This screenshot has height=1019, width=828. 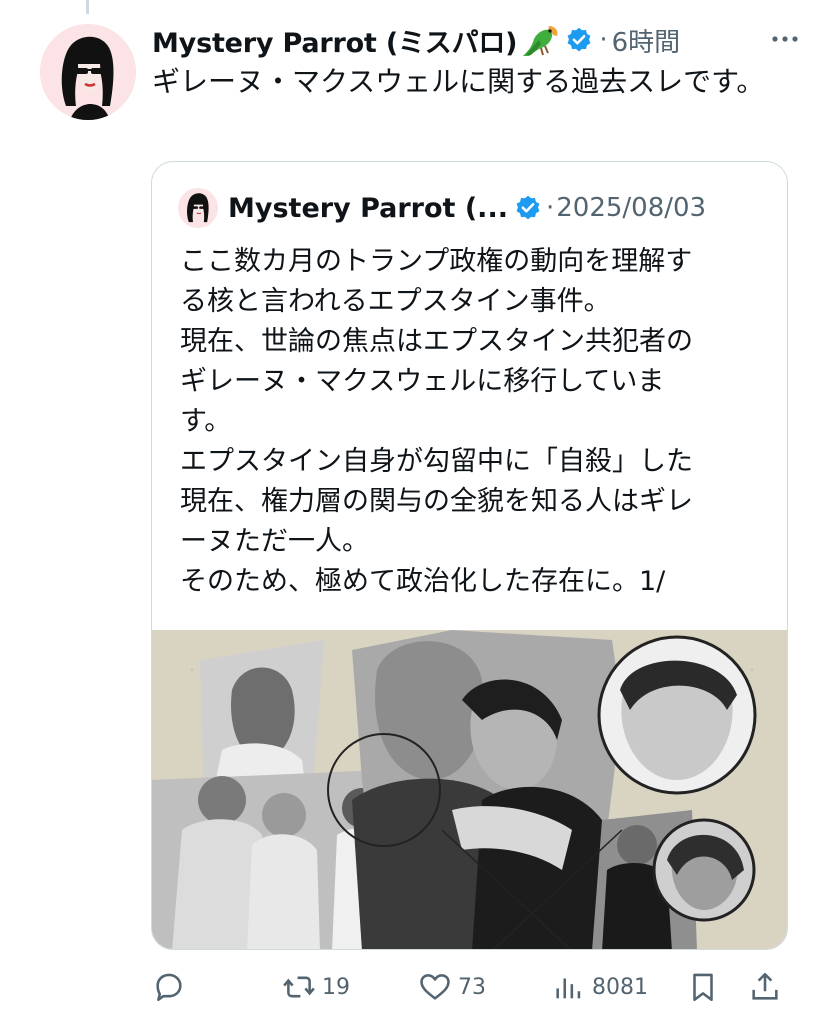 I want to click on parrot-emoji-icon, so click(x=540, y=41).